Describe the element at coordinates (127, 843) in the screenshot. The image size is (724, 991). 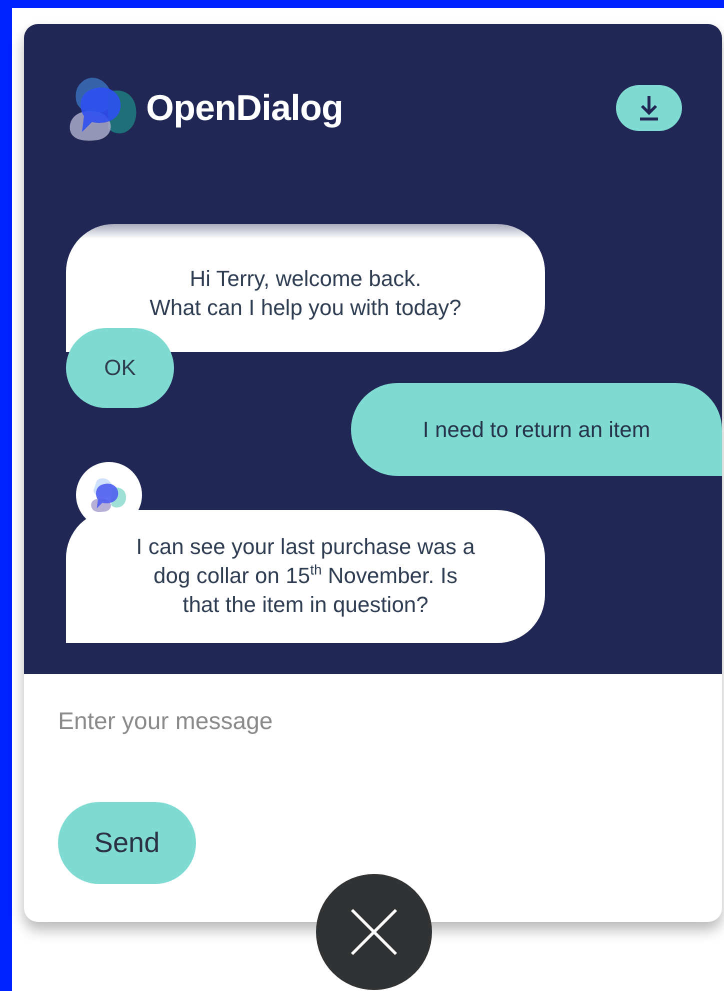
I see `send-button: Send` at that location.